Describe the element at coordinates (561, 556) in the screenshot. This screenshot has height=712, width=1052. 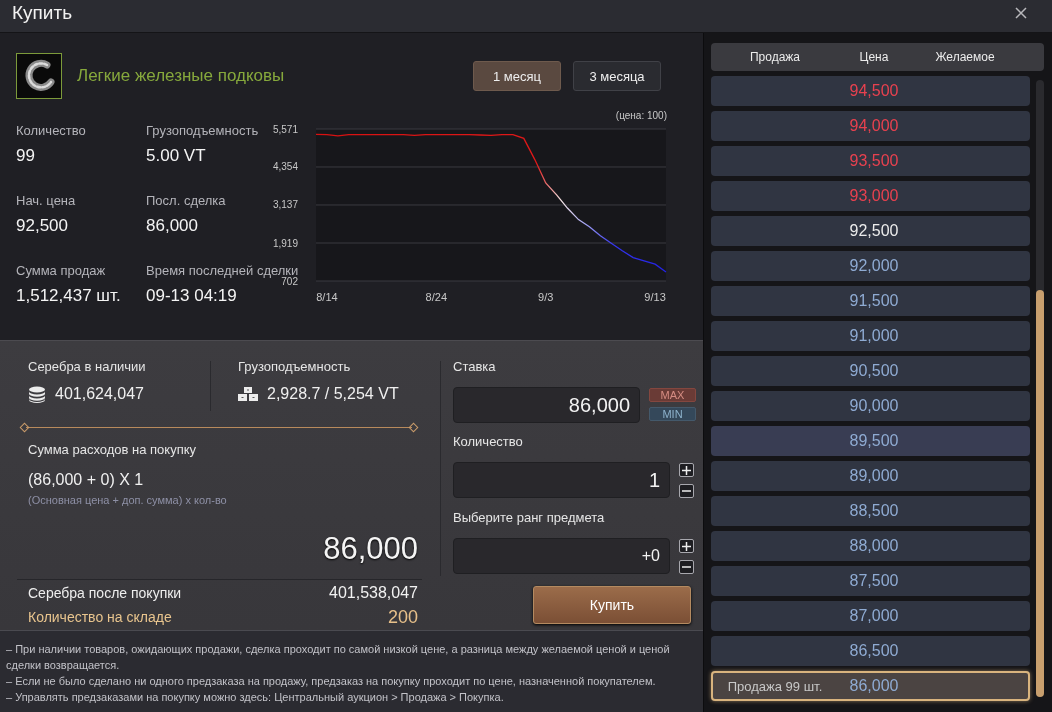
I see `rank-input: +0` at that location.